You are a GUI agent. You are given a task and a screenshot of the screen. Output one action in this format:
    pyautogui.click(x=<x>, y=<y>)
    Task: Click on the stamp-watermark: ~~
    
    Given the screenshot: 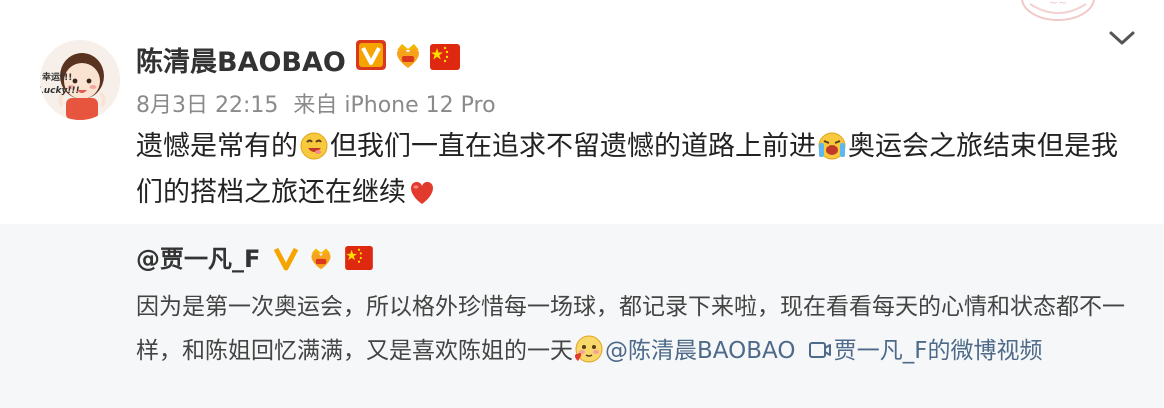 What is the action you would take?
    pyautogui.click(x=1058, y=10)
    